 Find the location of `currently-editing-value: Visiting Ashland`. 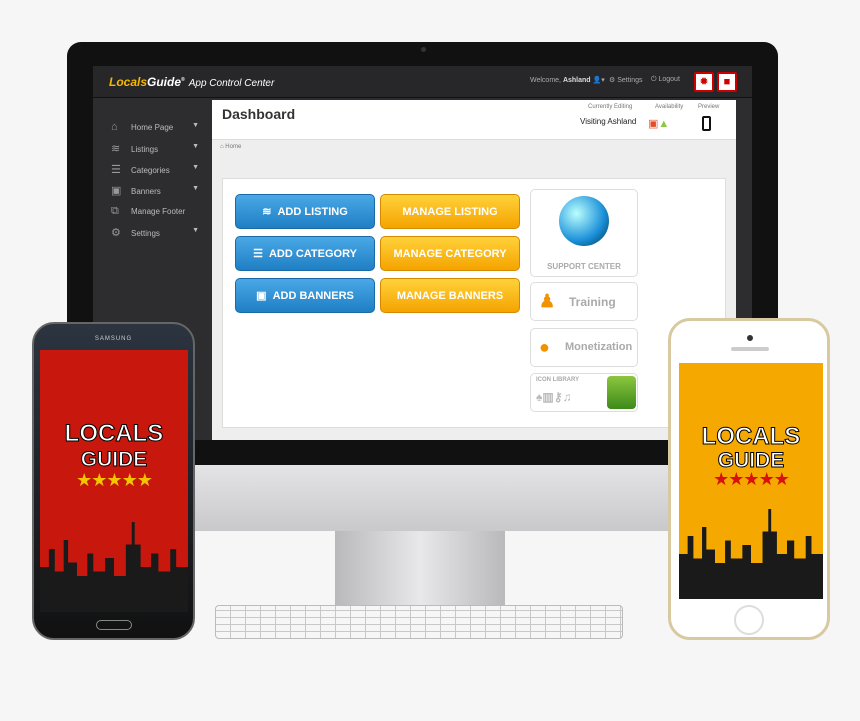

currently-editing-value: Visiting Ashland is located at coordinates (608, 121).